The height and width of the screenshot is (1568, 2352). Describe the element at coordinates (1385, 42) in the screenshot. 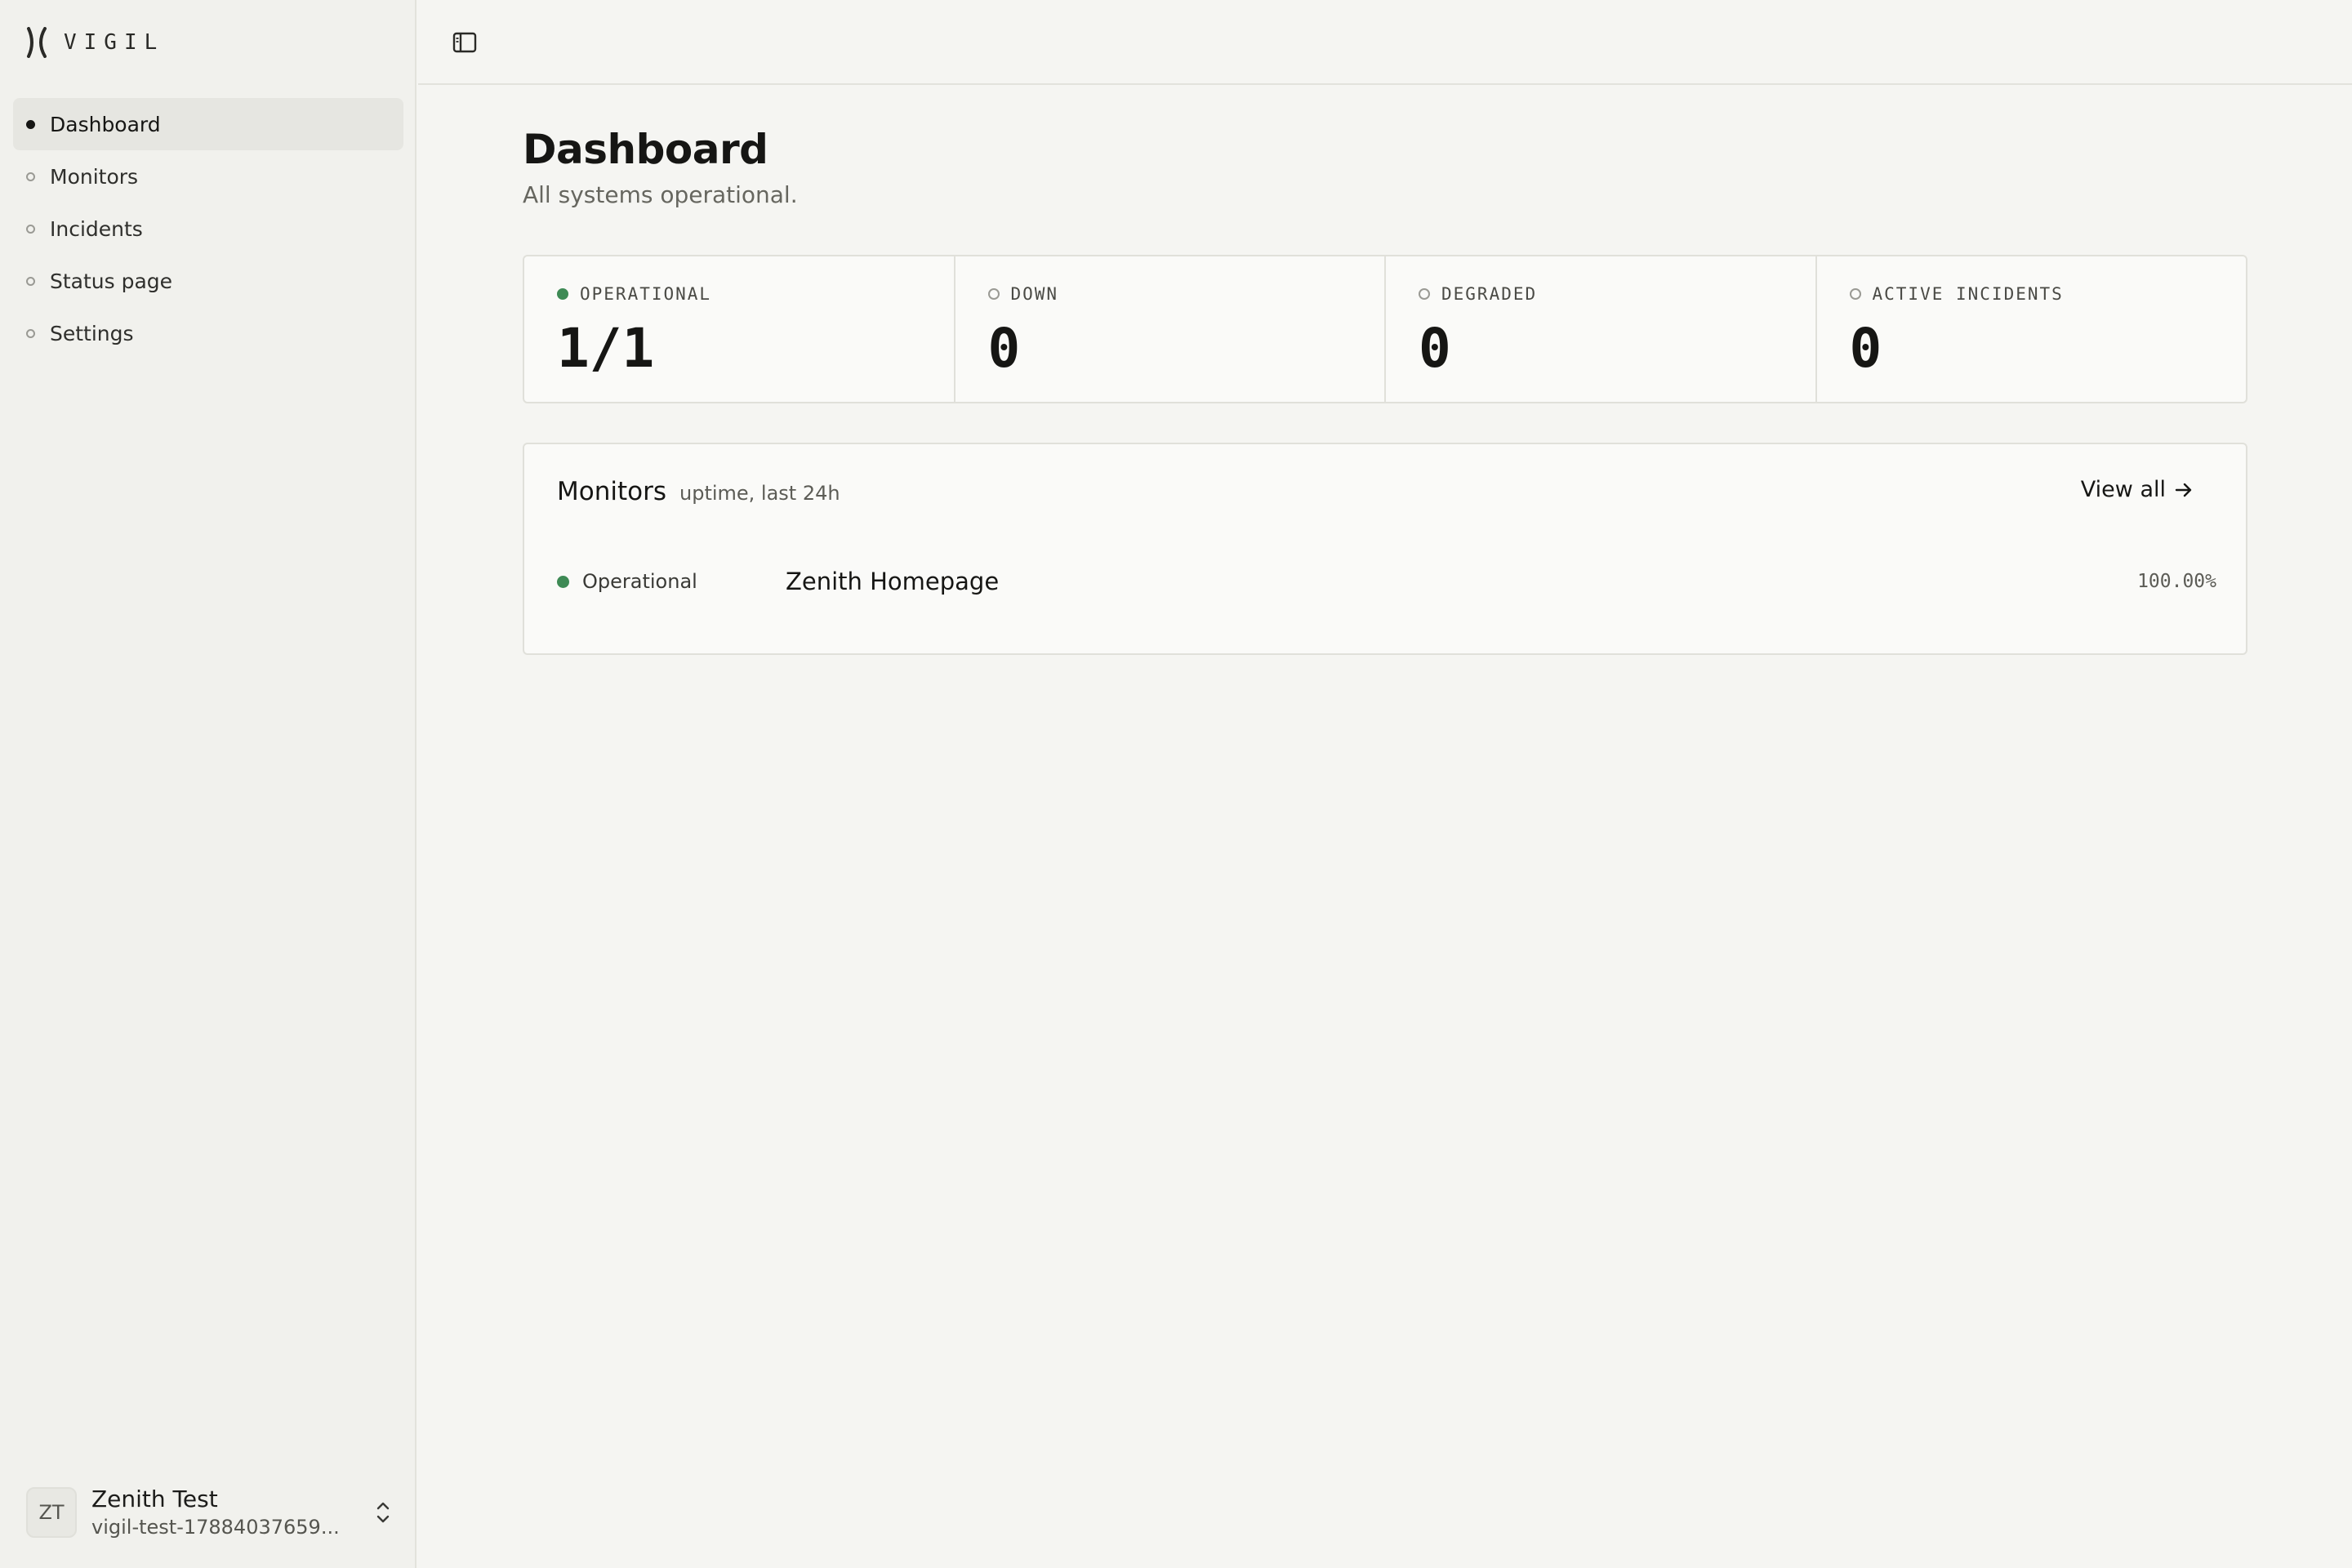

I see `top-bar` at that location.